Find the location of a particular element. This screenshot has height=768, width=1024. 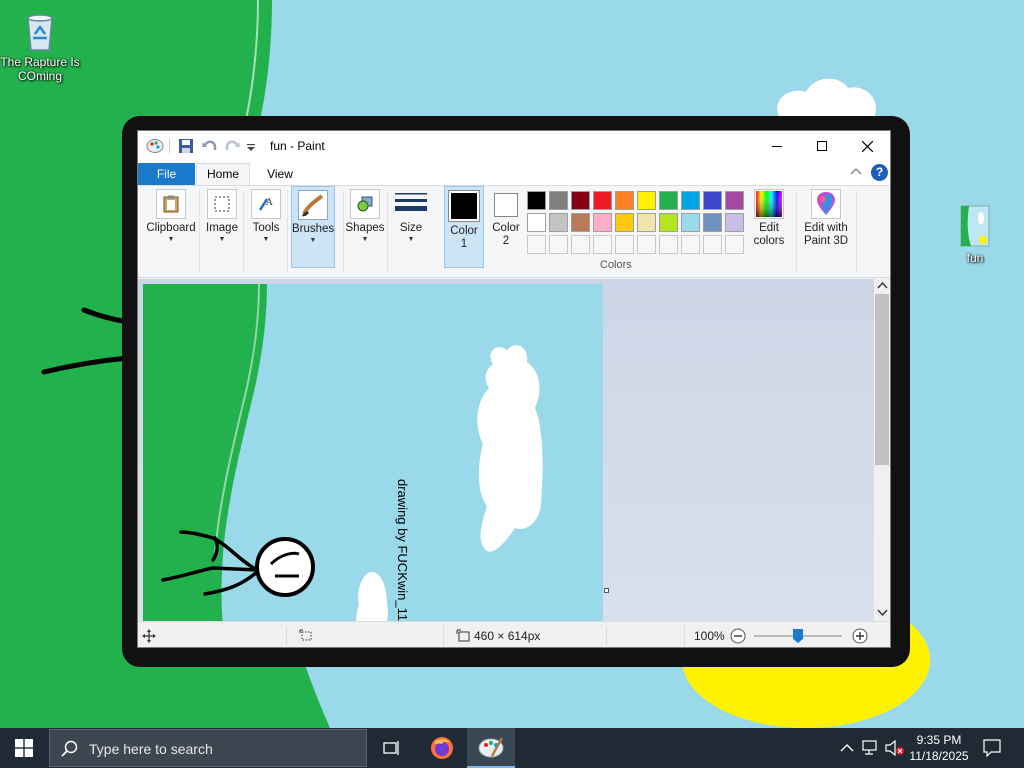

zoom-out-icon is located at coordinates (738, 636).